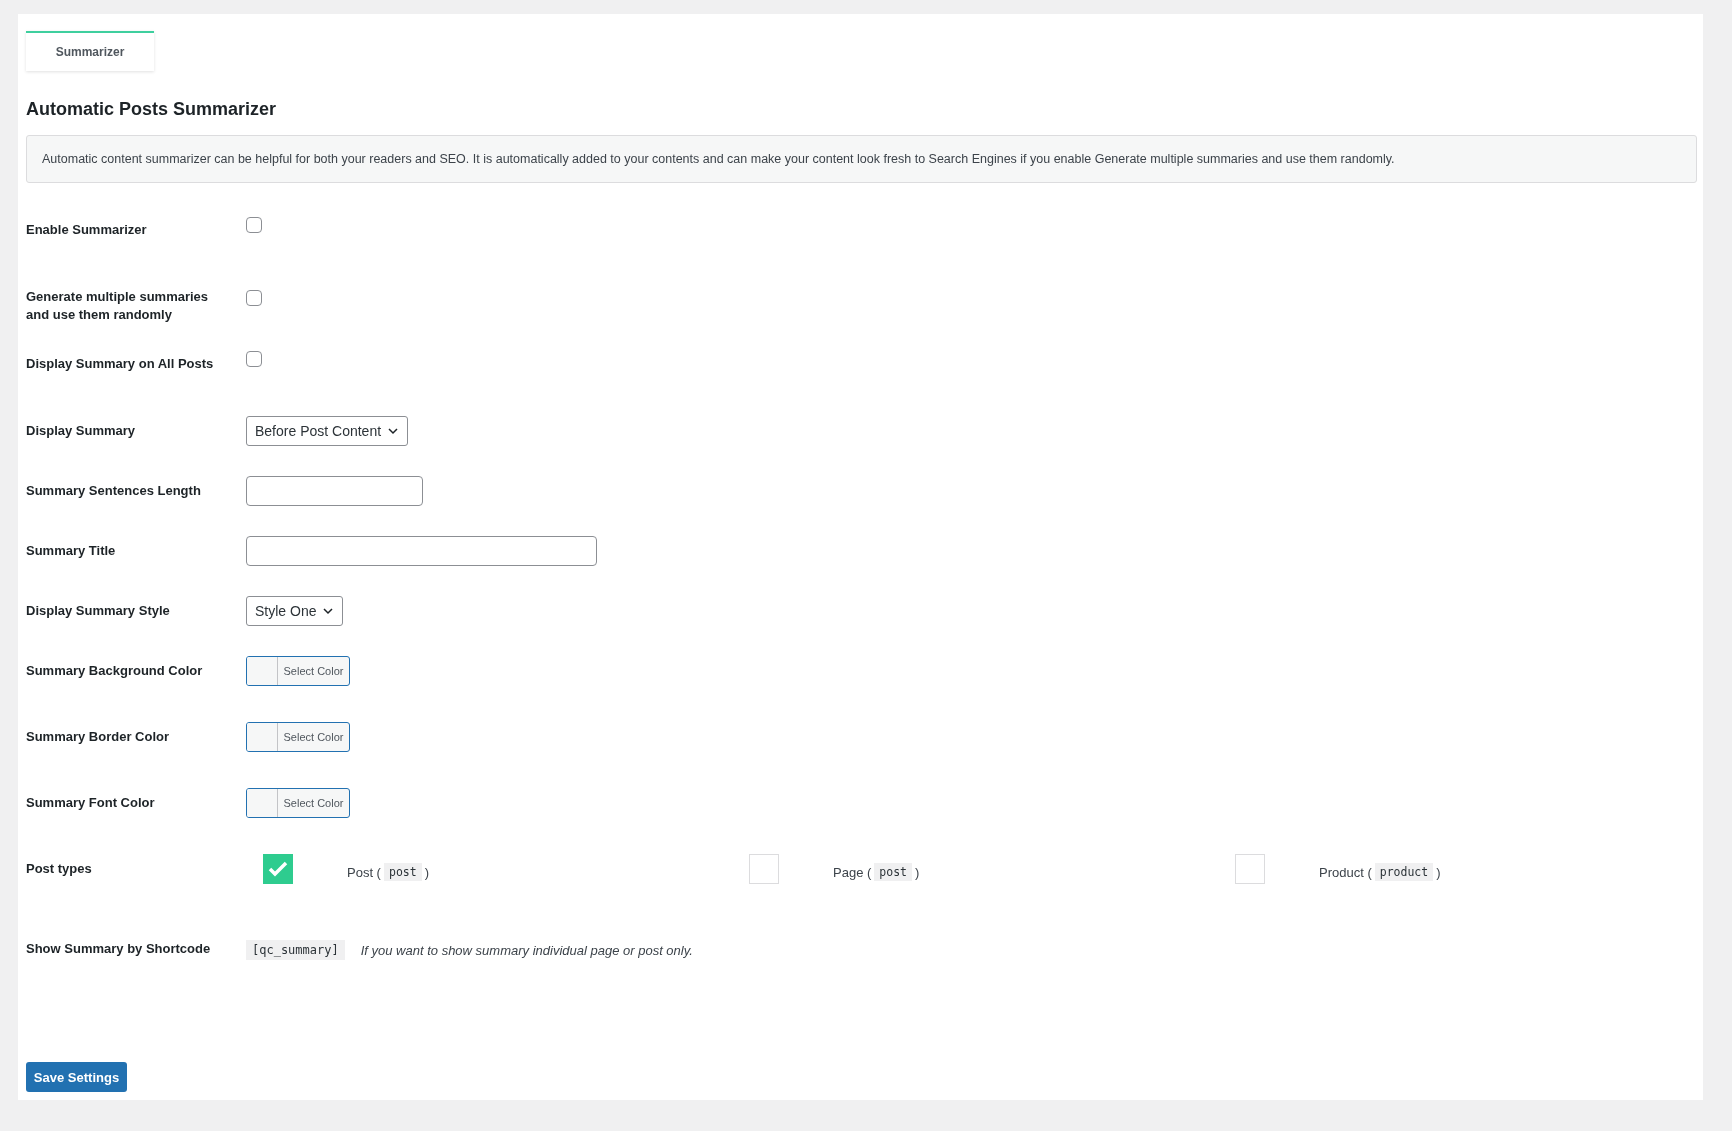 This screenshot has width=1732, height=1131. What do you see at coordinates (295, 950) in the screenshot?
I see `shortcode: [qc_summary]` at bounding box center [295, 950].